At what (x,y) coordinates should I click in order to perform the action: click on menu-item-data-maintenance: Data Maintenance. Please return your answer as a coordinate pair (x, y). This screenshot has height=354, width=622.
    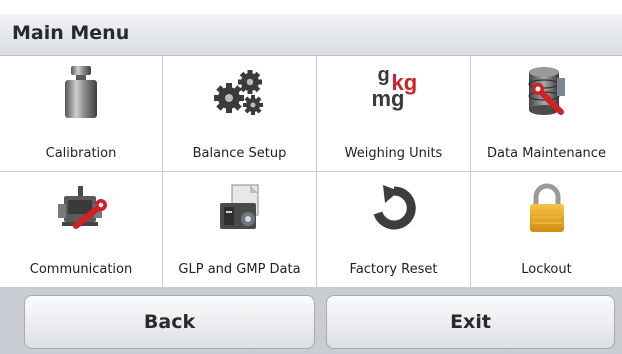
    Looking at the image, I should click on (546, 114).